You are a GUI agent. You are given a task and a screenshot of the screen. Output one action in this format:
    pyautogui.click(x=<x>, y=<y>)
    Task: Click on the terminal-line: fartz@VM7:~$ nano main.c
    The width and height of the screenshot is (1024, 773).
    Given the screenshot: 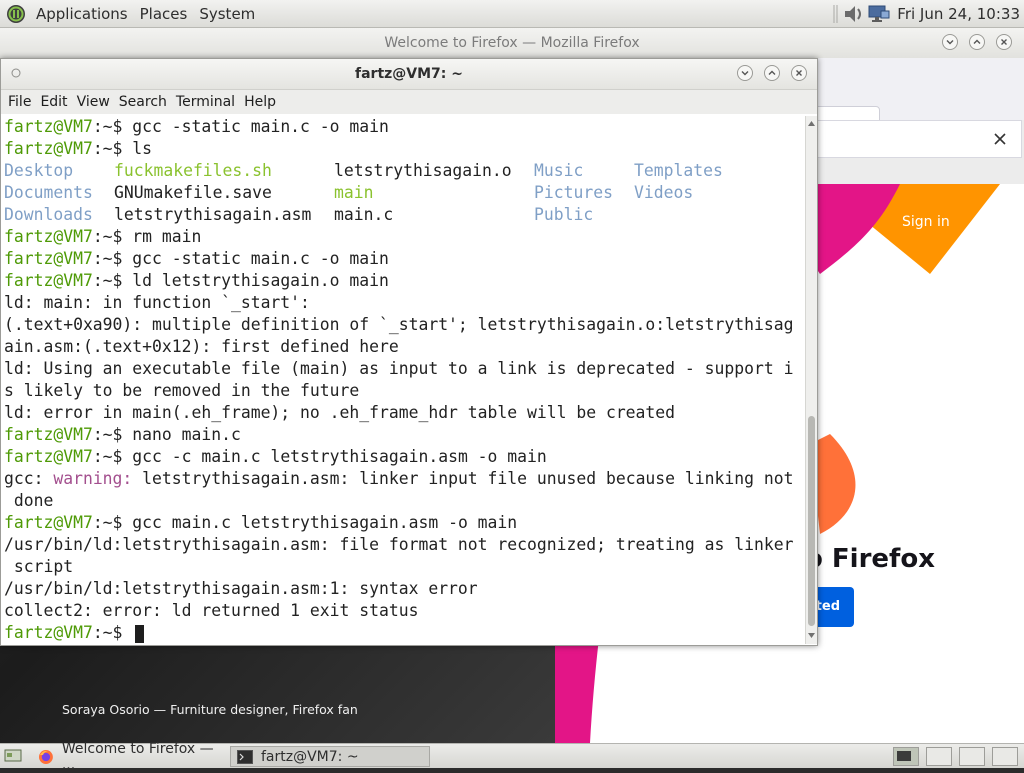 What is the action you would take?
    pyautogui.click(x=122, y=434)
    